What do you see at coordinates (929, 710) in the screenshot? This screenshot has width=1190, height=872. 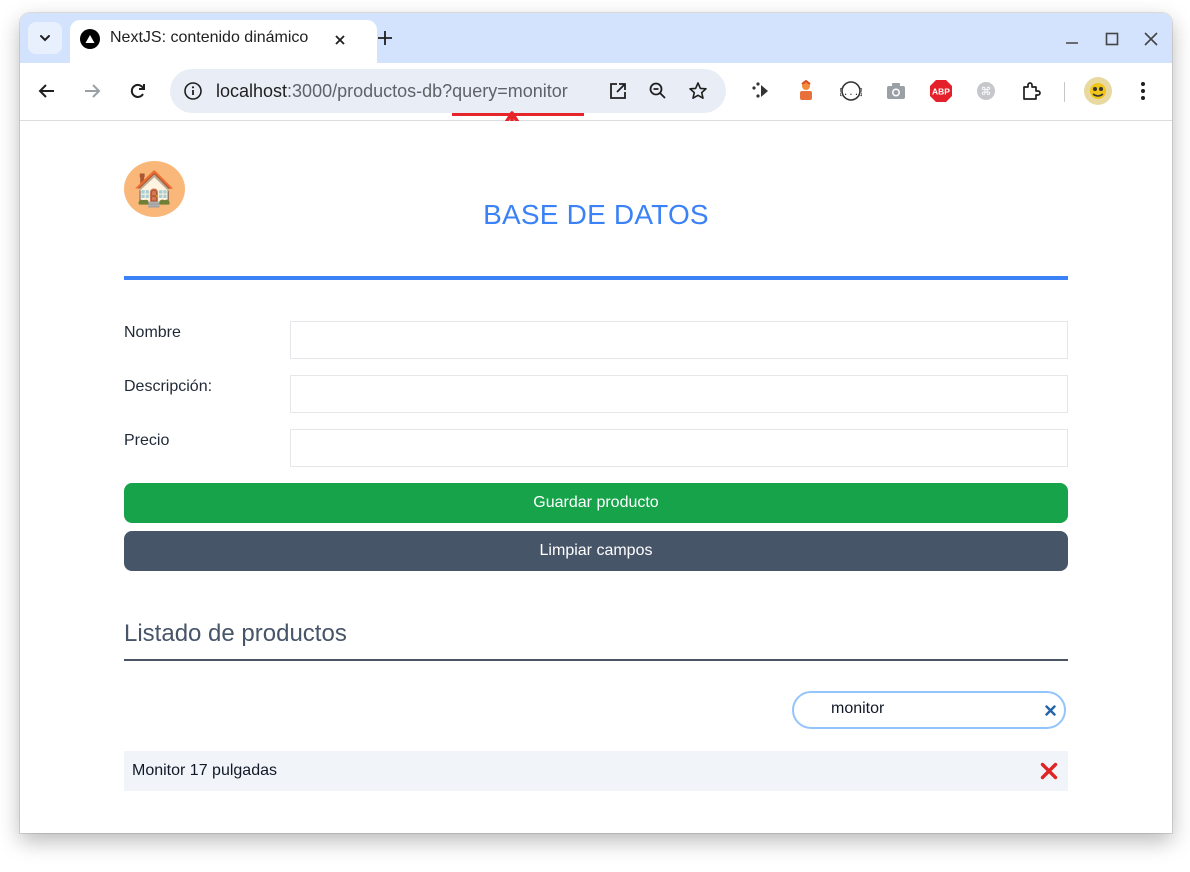 I see `search-input: monitor` at bounding box center [929, 710].